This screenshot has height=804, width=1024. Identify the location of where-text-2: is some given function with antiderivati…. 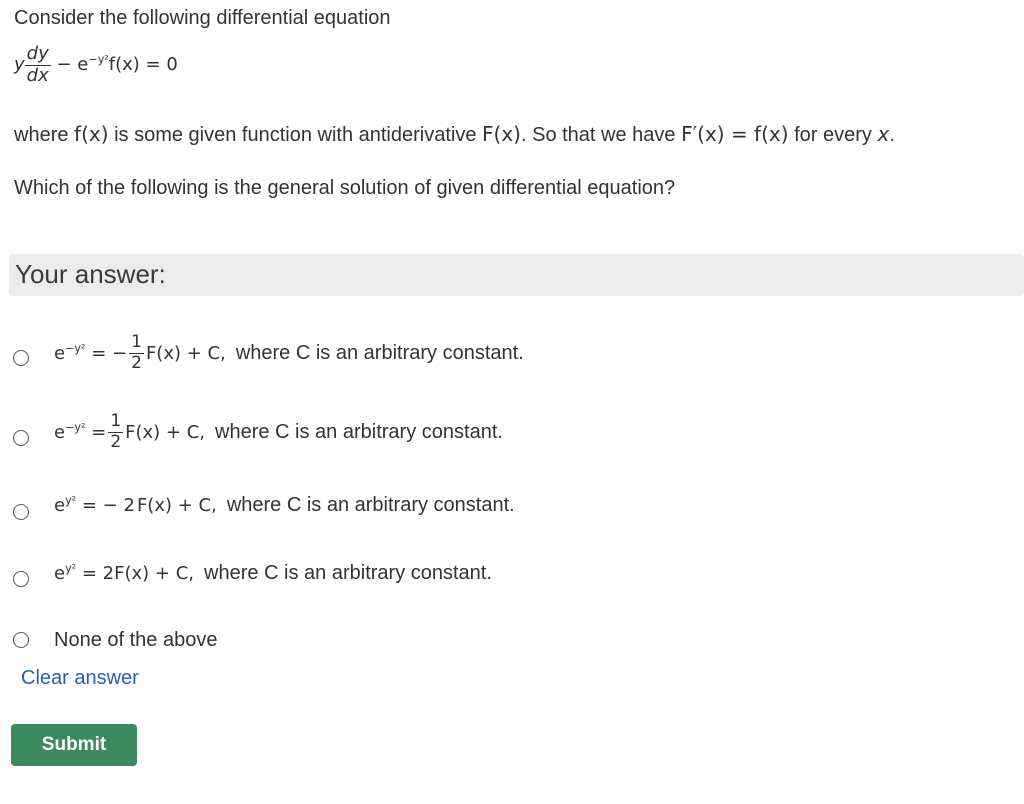
(295, 135).